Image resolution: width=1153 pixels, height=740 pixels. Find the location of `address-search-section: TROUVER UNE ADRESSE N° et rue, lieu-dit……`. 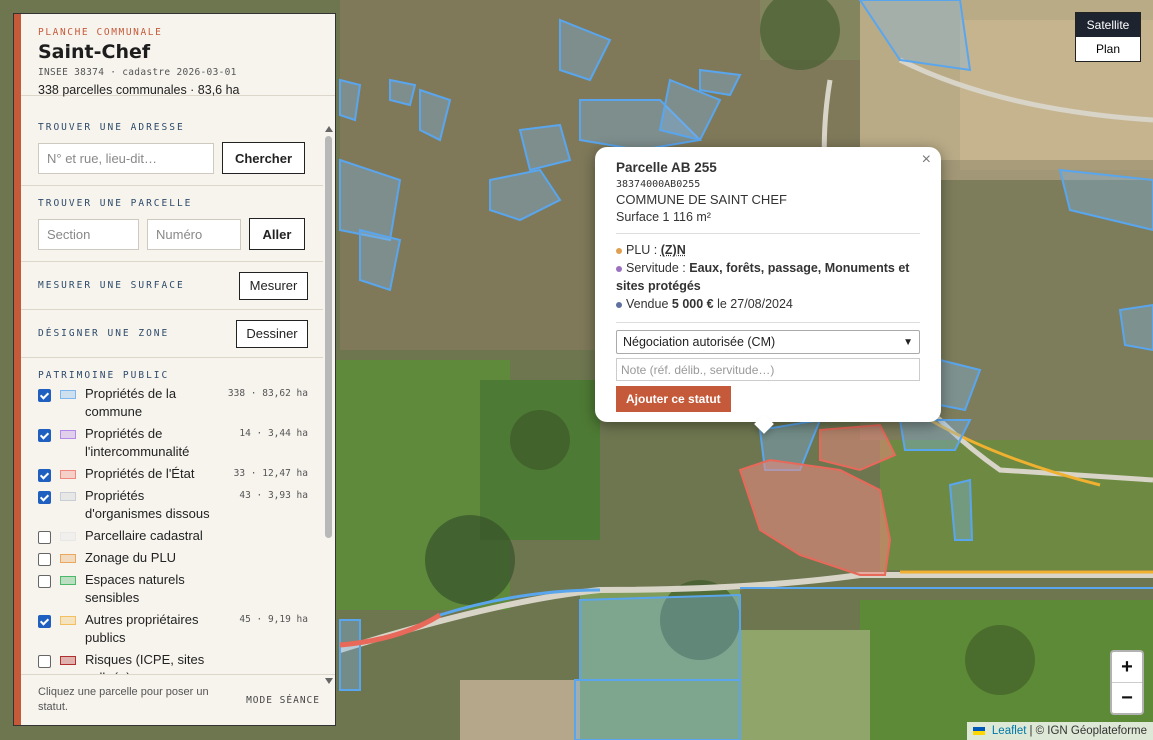

address-search-section: TROUVER UNE ADRESSE N° et rue, lieu-dit…… is located at coordinates (172, 148).